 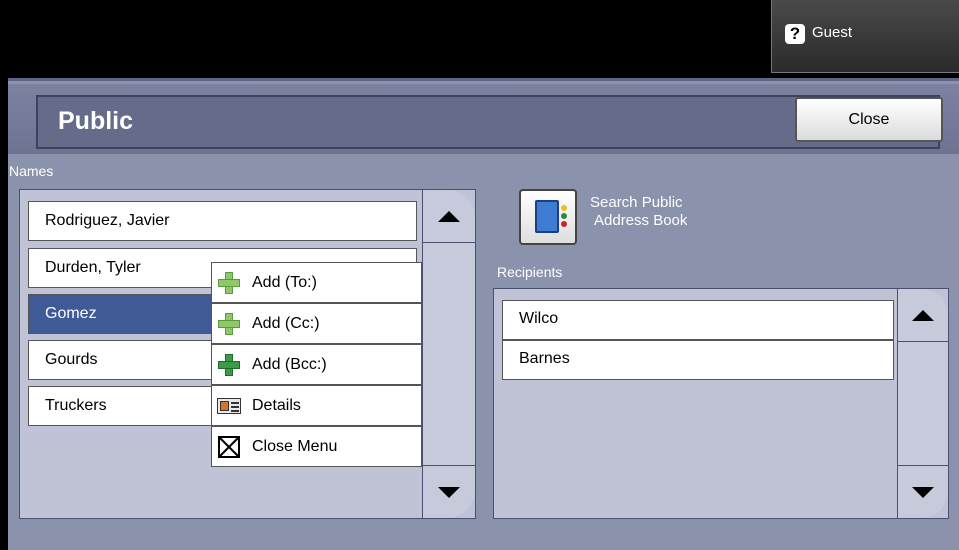 What do you see at coordinates (922, 403) in the screenshot?
I see `recipients-scrollbar` at bounding box center [922, 403].